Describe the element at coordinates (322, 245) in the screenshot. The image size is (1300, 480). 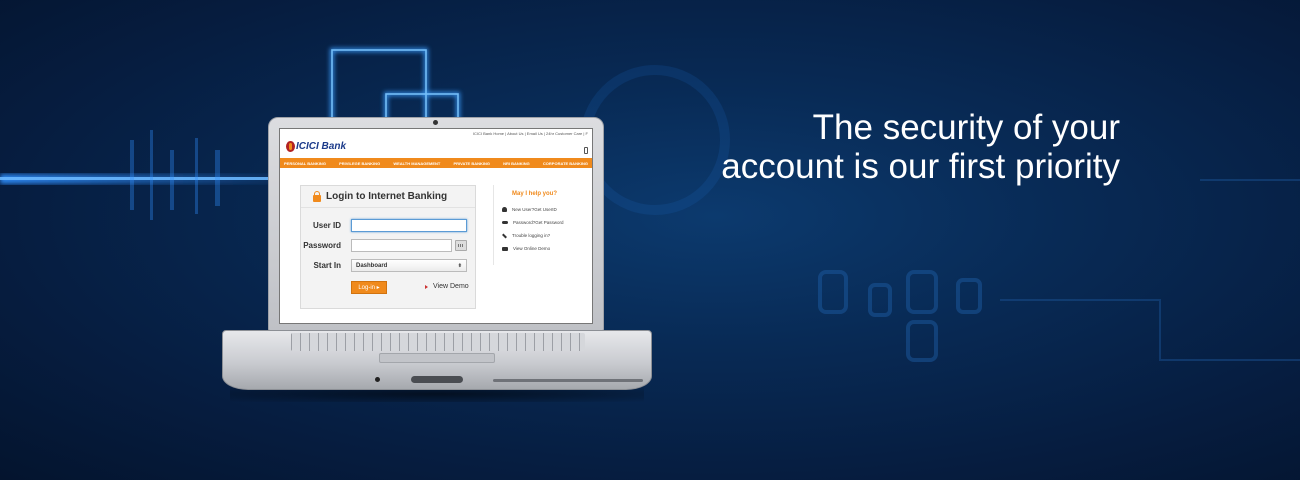
I see `password-label: Password` at that location.